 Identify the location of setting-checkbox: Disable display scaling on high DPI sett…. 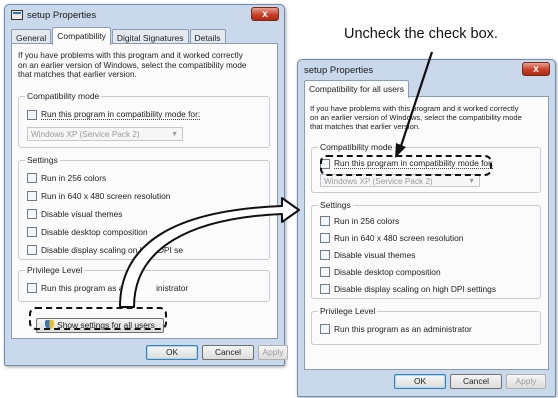
(408, 289).